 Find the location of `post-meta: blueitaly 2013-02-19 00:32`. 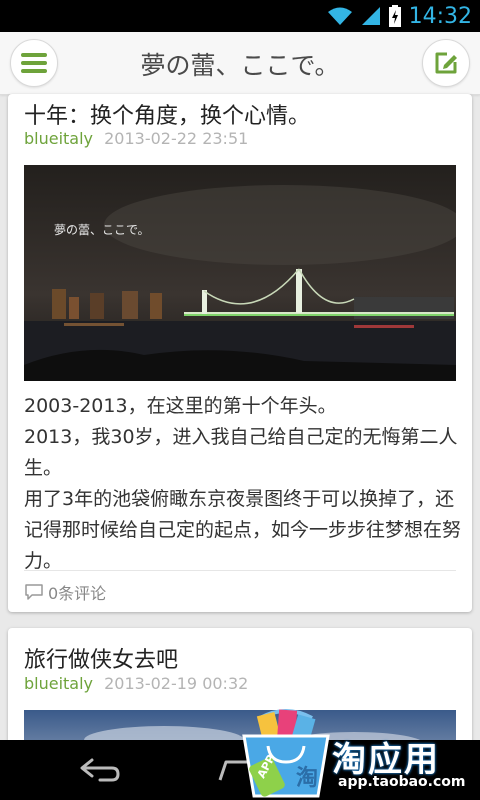

post-meta: blueitaly 2013-02-19 00:32 is located at coordinates (136, 683).